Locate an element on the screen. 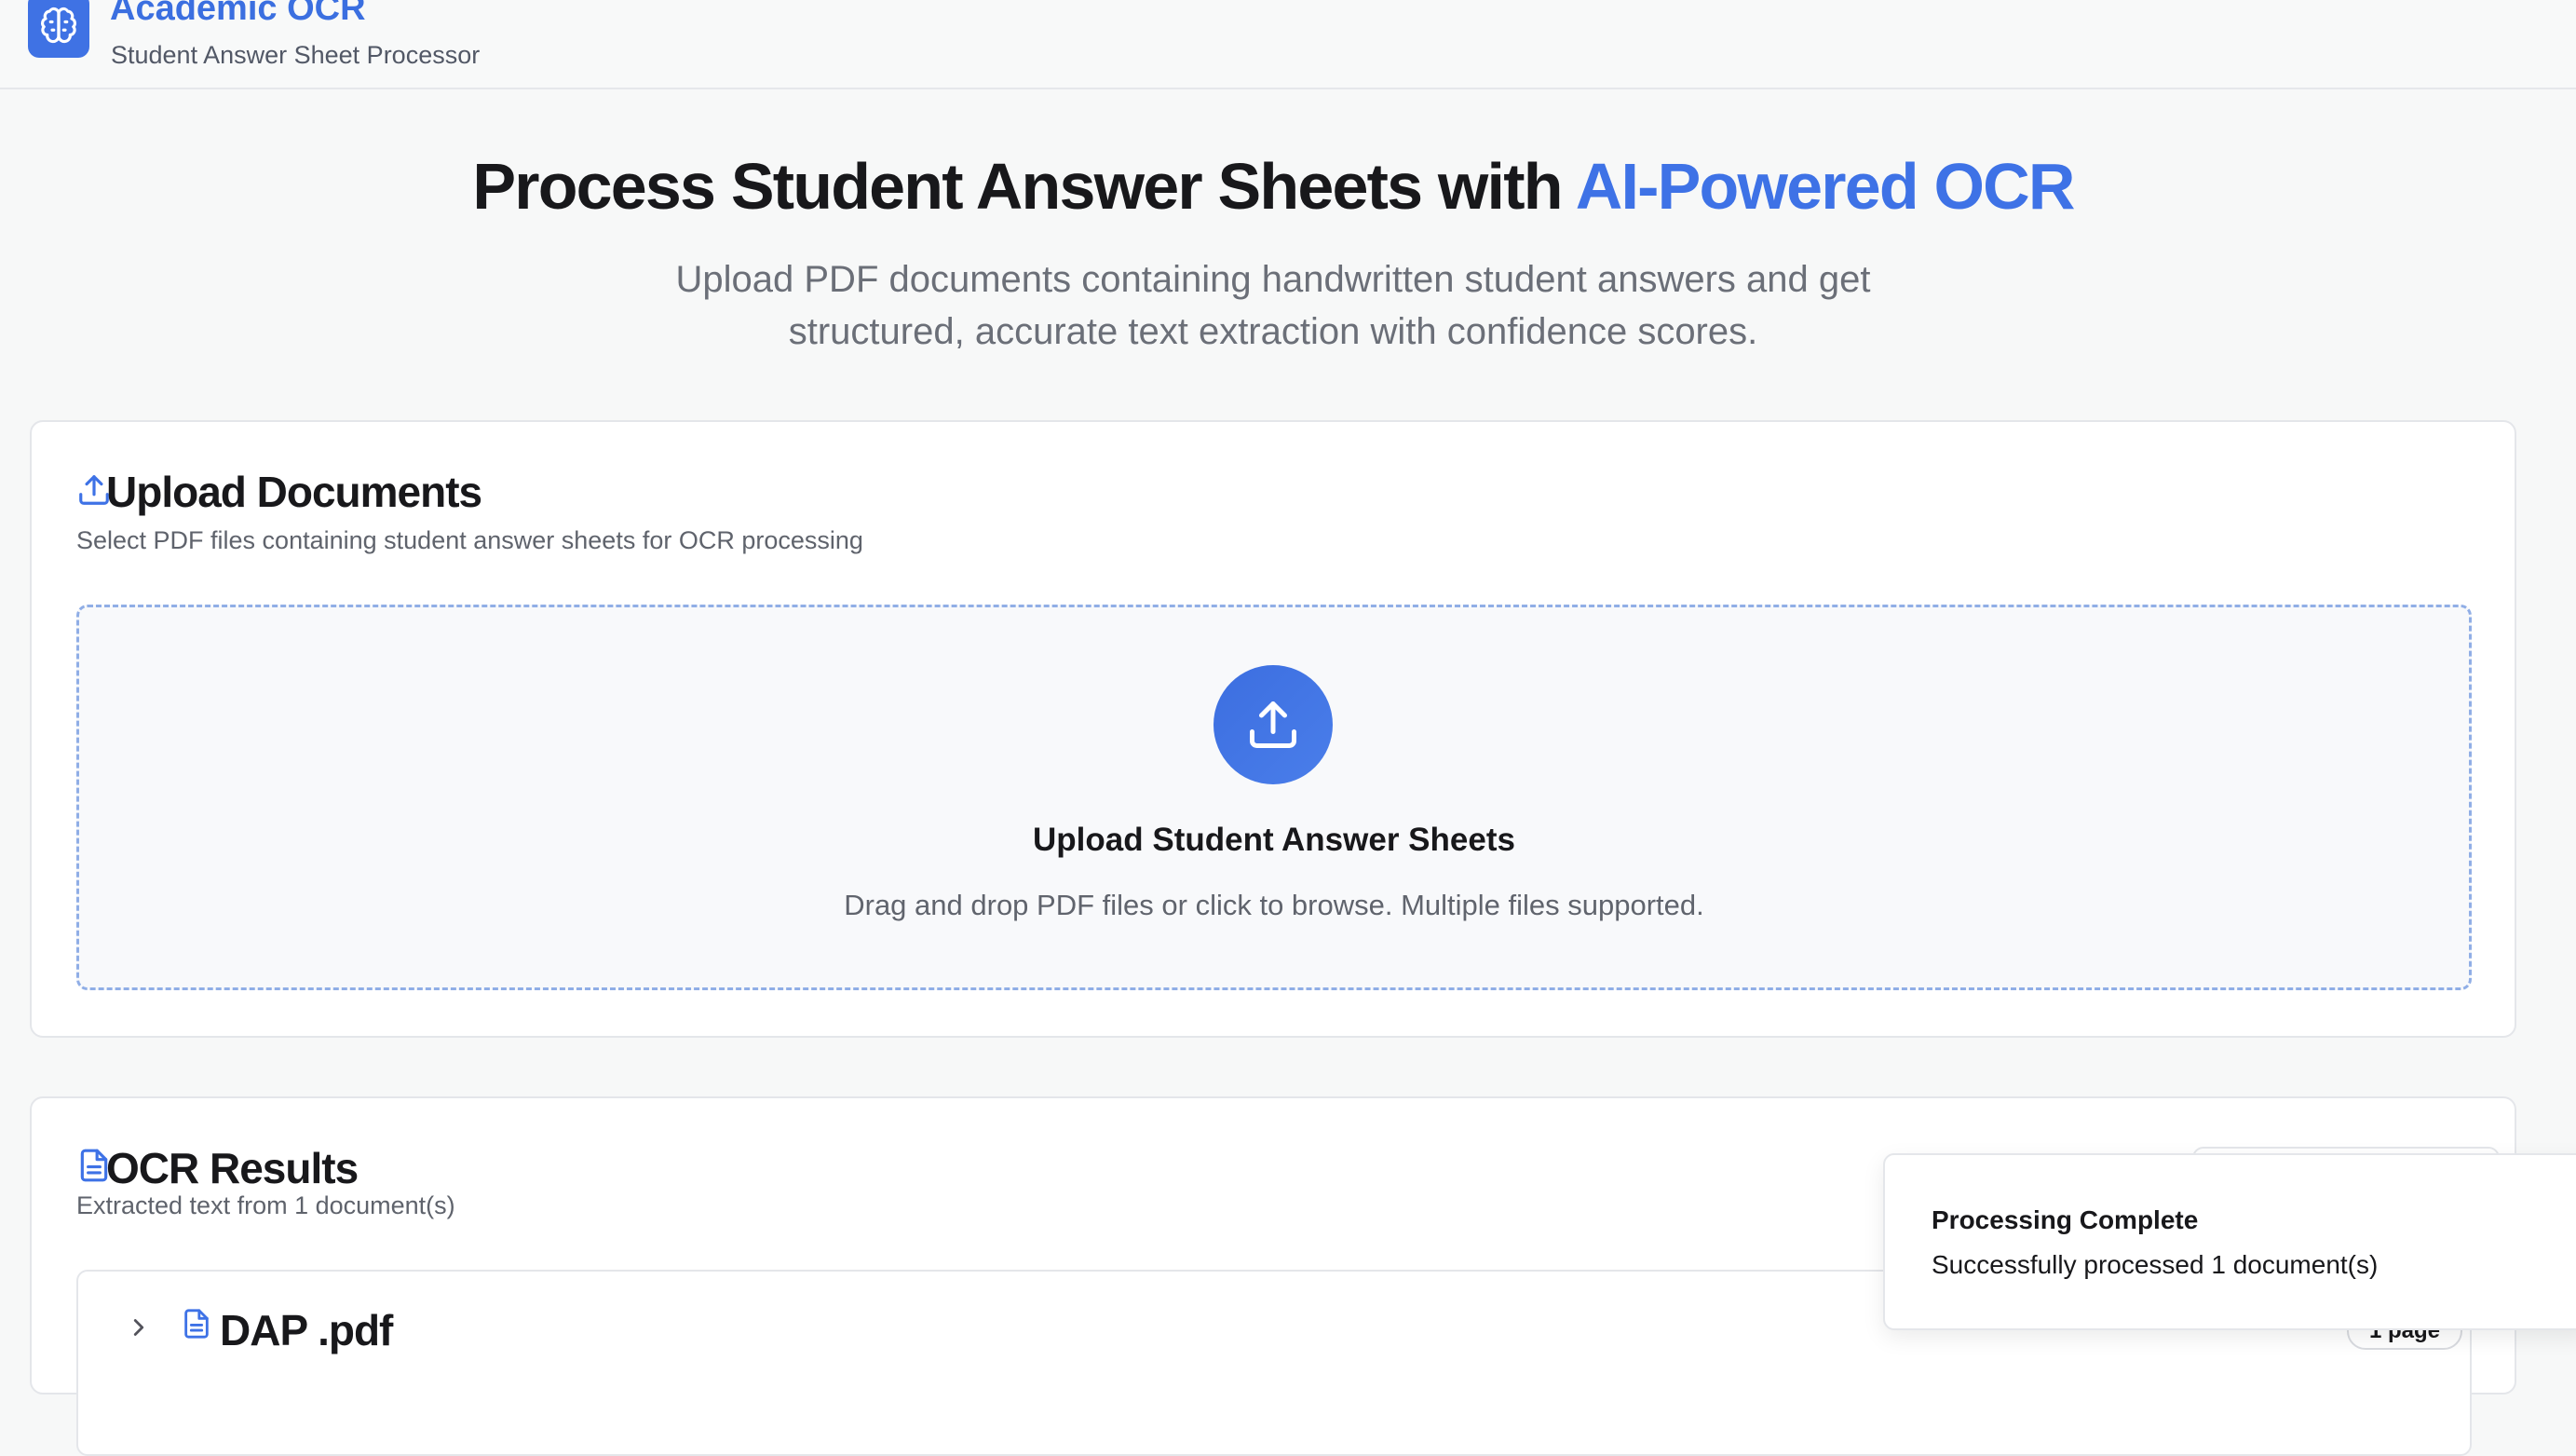 This screenshot has height=1456, width=2576. toast-title: Processing Complete is located at coordinates (2065, 1219).